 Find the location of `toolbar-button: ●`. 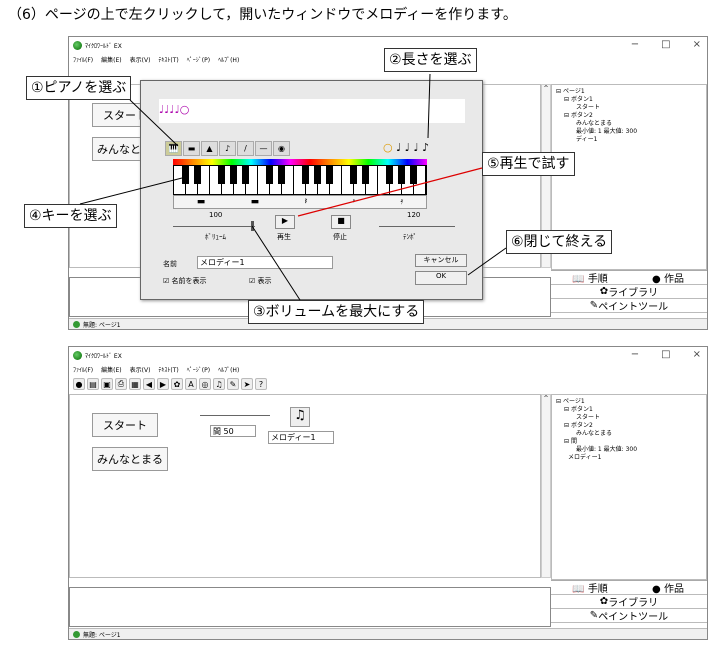

toolbar-button: ● is located at coordinates (79, 384).